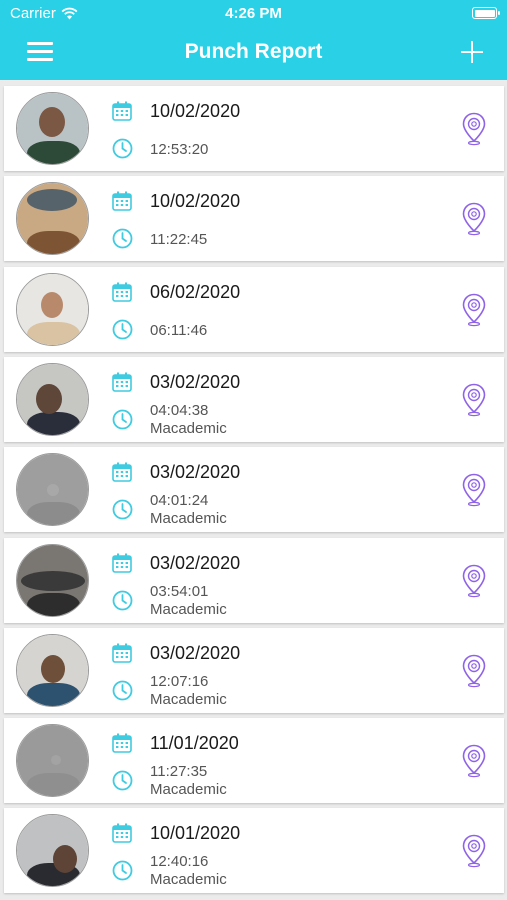 The height and width of the screenshot is (900, 507). What do you see at coordinates (179, 862) in the screenshot?
I see `punch-time: 12:40:16` at bounding box center [179, 862].